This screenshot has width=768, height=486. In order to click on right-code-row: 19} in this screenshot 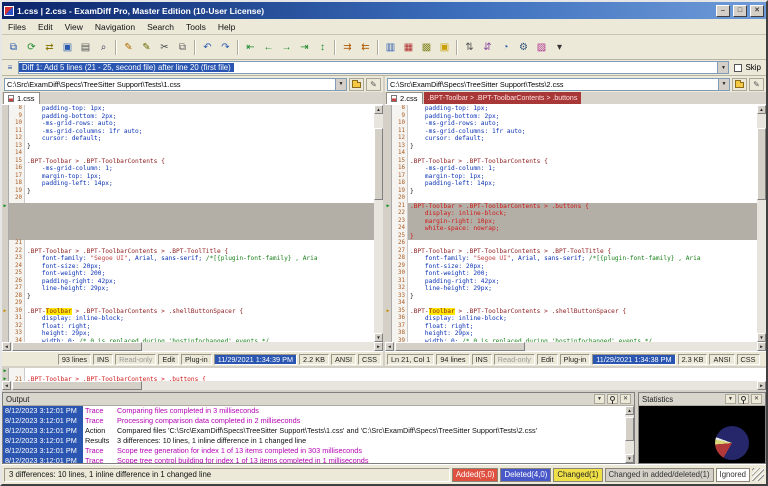, I will do `click(571, 191)`.